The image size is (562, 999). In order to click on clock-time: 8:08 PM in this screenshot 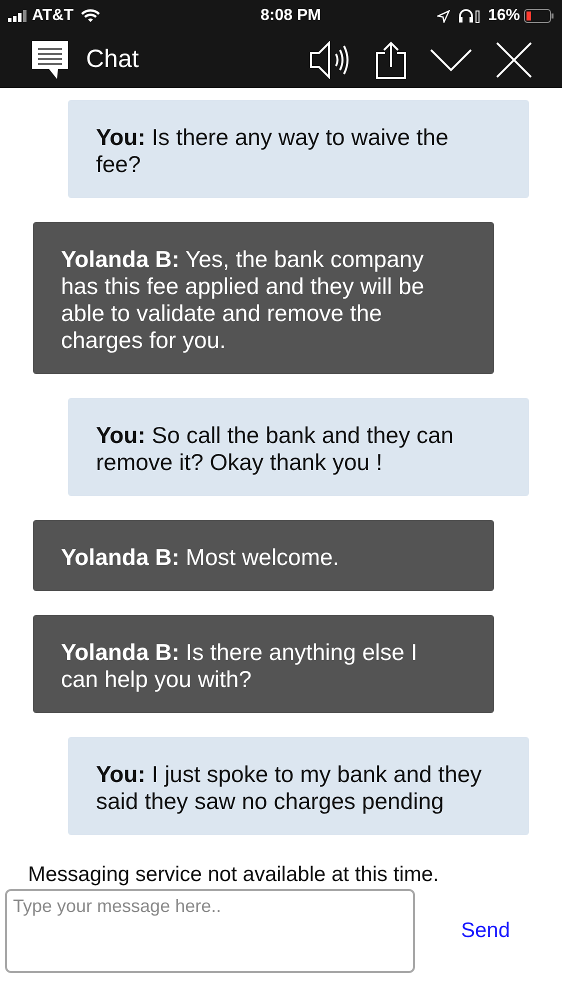, I will do `click(290, 16)`.